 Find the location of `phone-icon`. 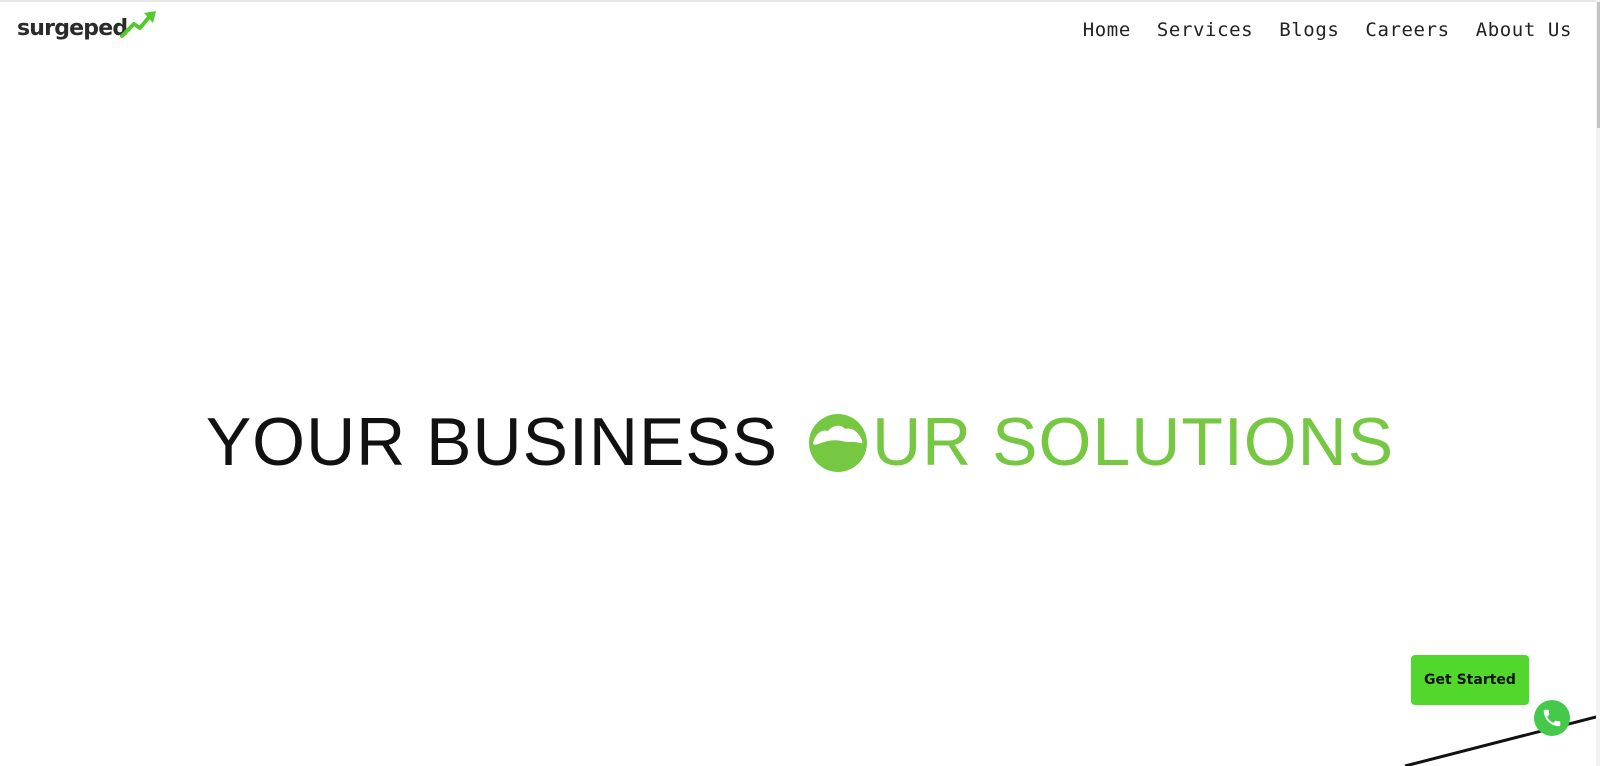

phone-icon is located at coordinates (1552, 718).